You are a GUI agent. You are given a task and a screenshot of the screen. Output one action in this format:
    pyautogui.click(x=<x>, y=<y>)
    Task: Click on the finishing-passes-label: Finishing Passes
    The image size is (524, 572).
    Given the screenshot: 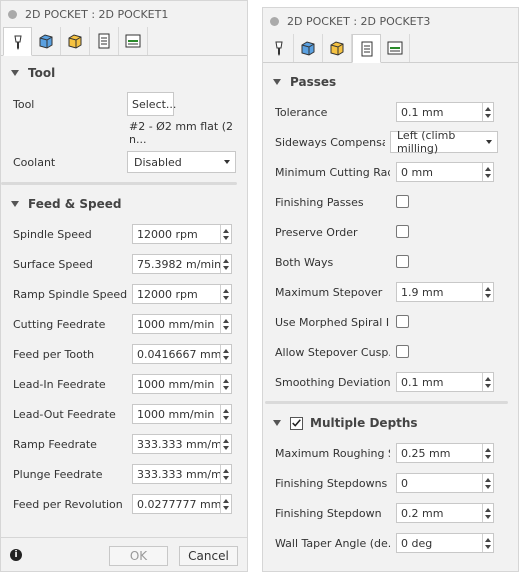 What is the action you would take?
    pyautogui.click(x=319, y=202)
    